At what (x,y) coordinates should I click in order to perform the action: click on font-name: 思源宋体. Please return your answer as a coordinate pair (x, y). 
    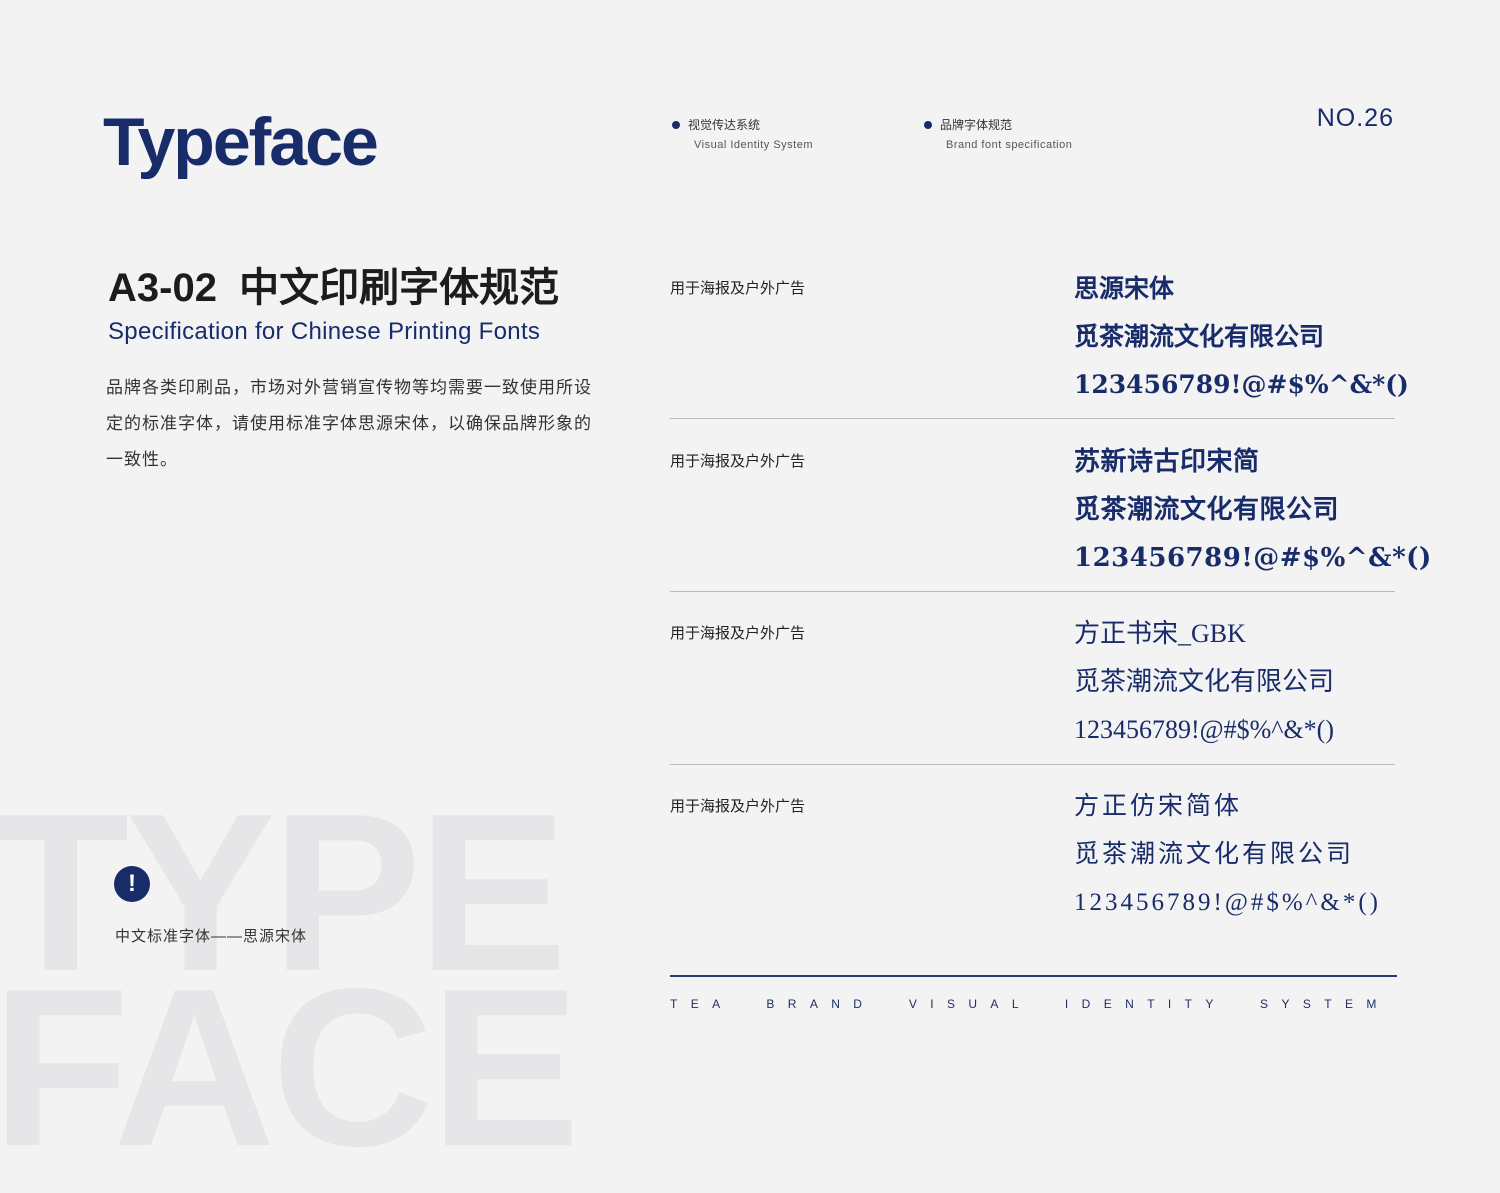
    Looking at the image, I should click on (1124, 288).